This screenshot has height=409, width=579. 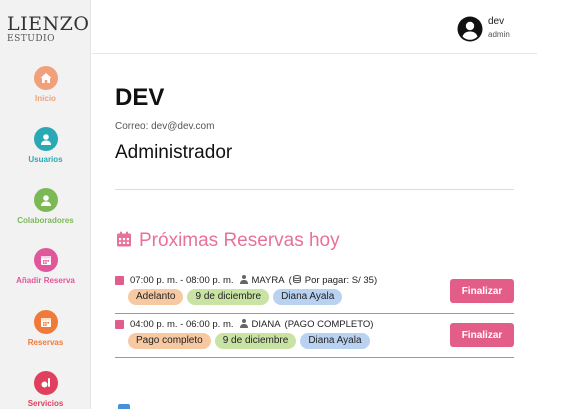 I want to click on brand-name: LIENZO, so click(x=48, y=24).